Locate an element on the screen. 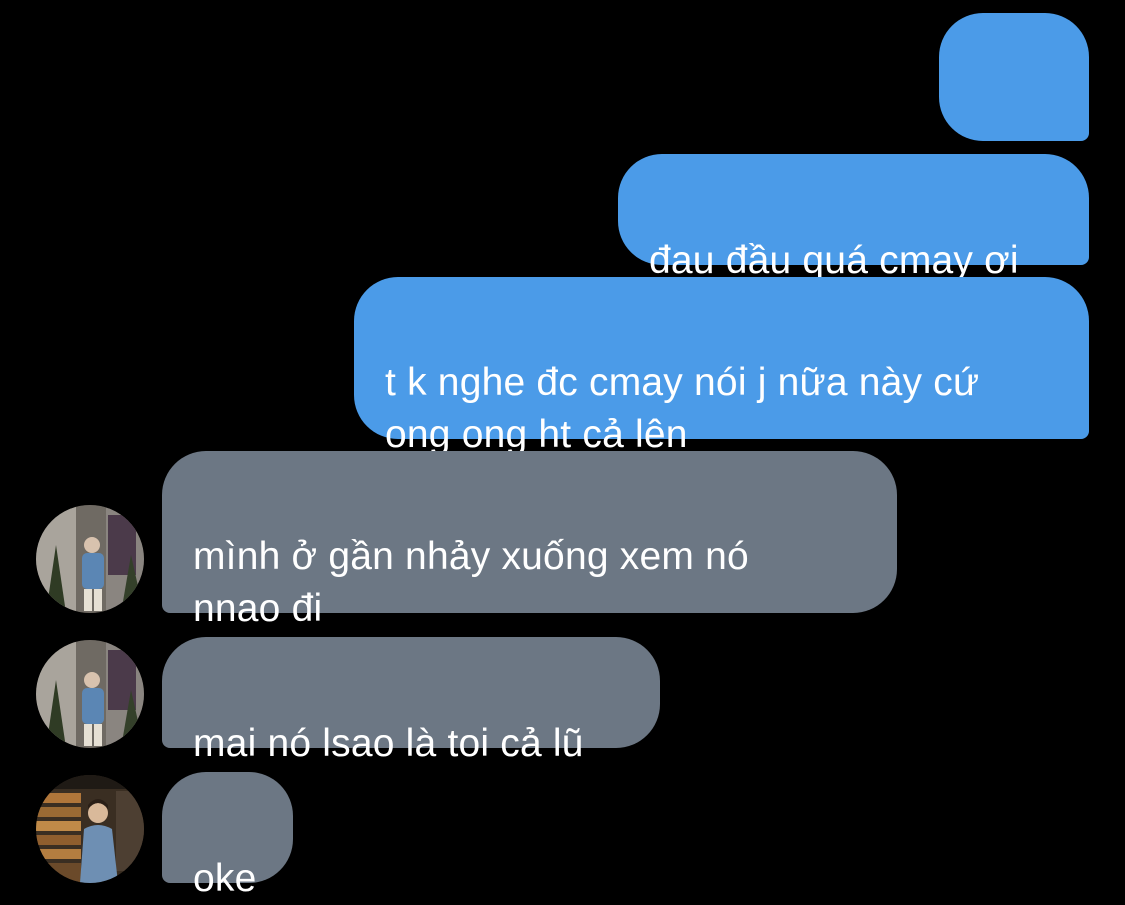  outgoing-message-bubble: ê is located at coordinates (1014, 106).